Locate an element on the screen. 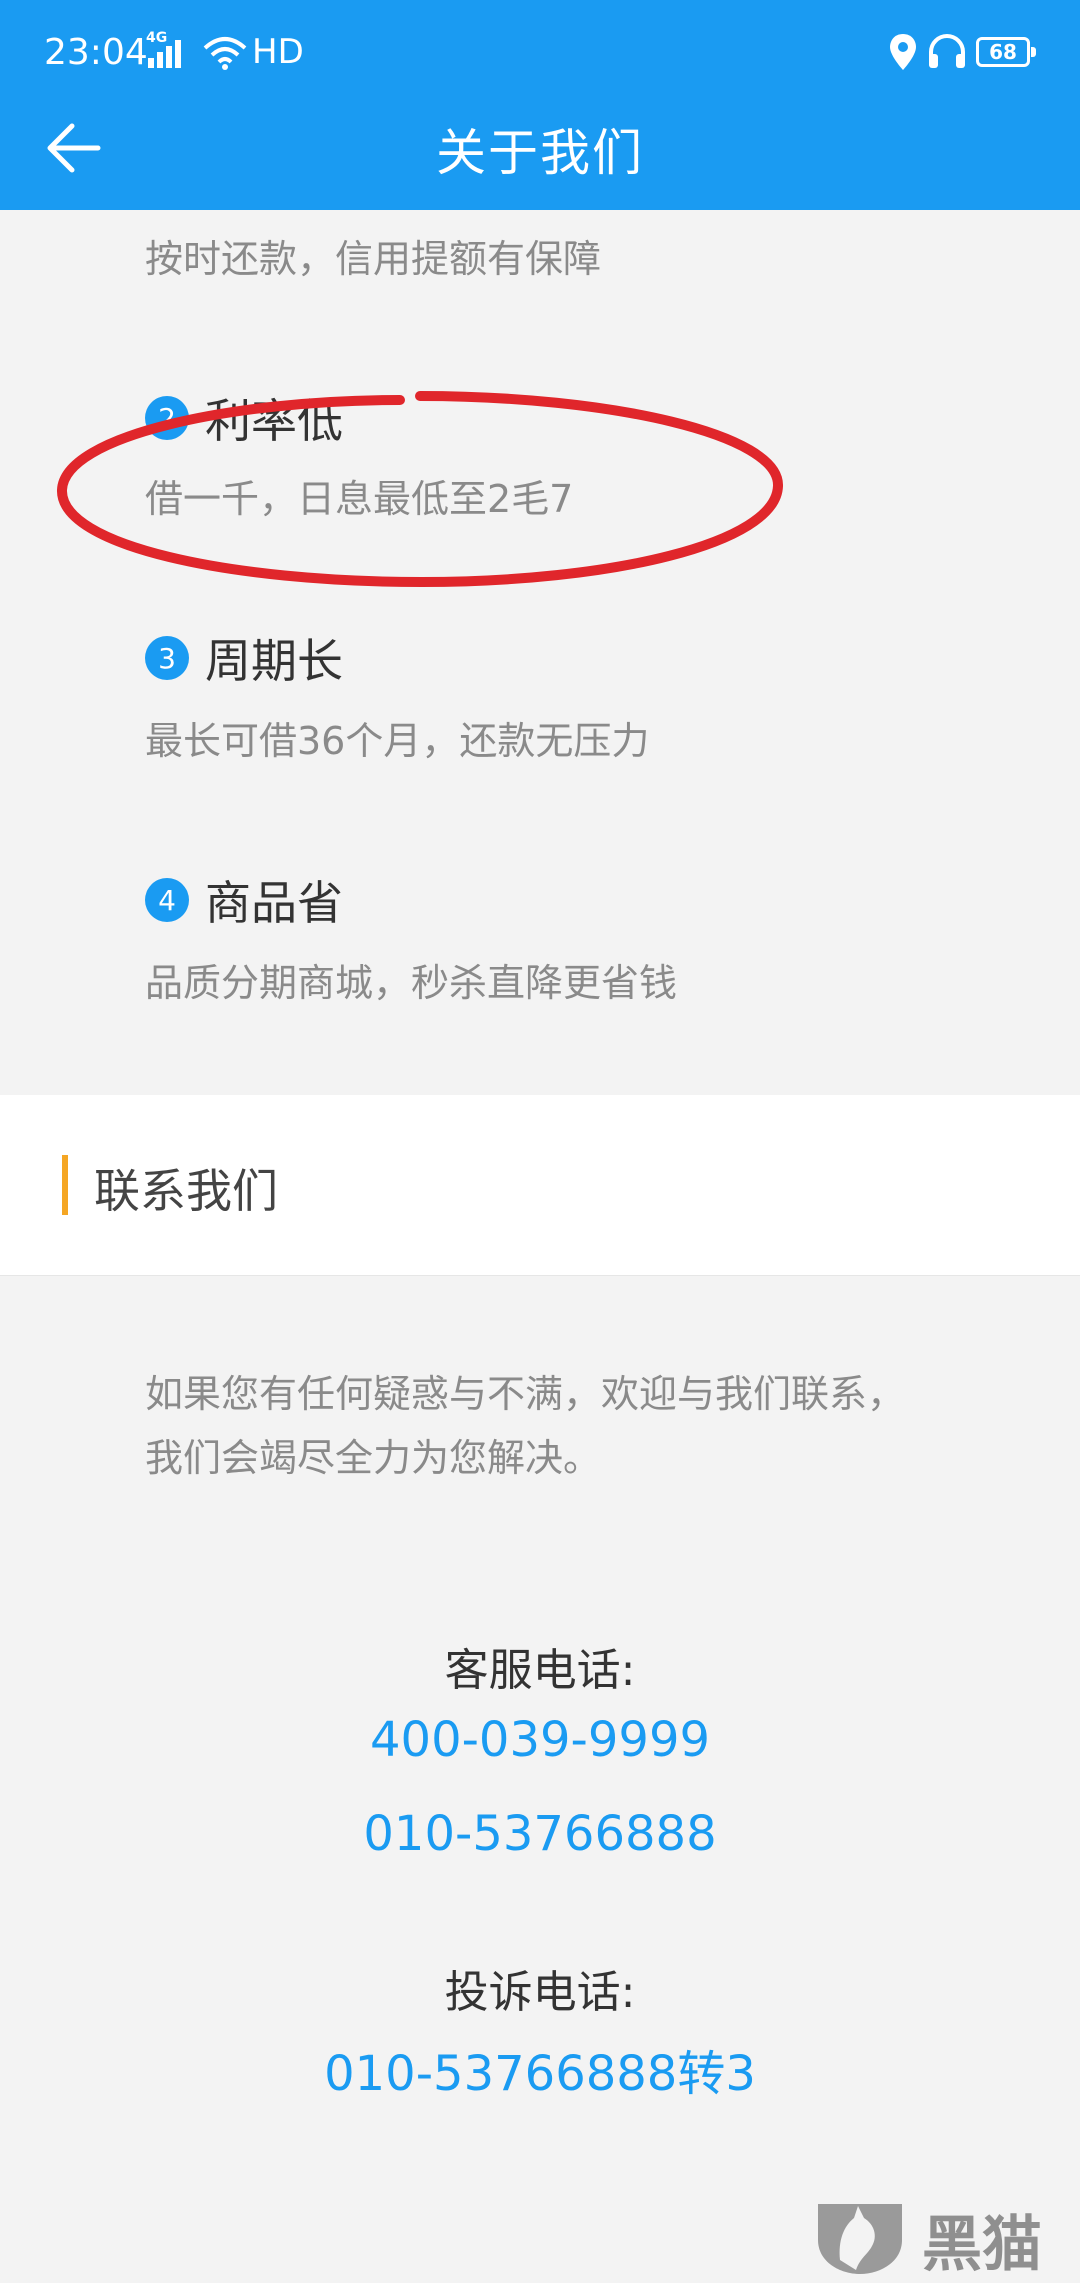 This screenshot has height=2283, width=1080. feature-4-header: 4 商品省 is located at coordinates (244, 902).